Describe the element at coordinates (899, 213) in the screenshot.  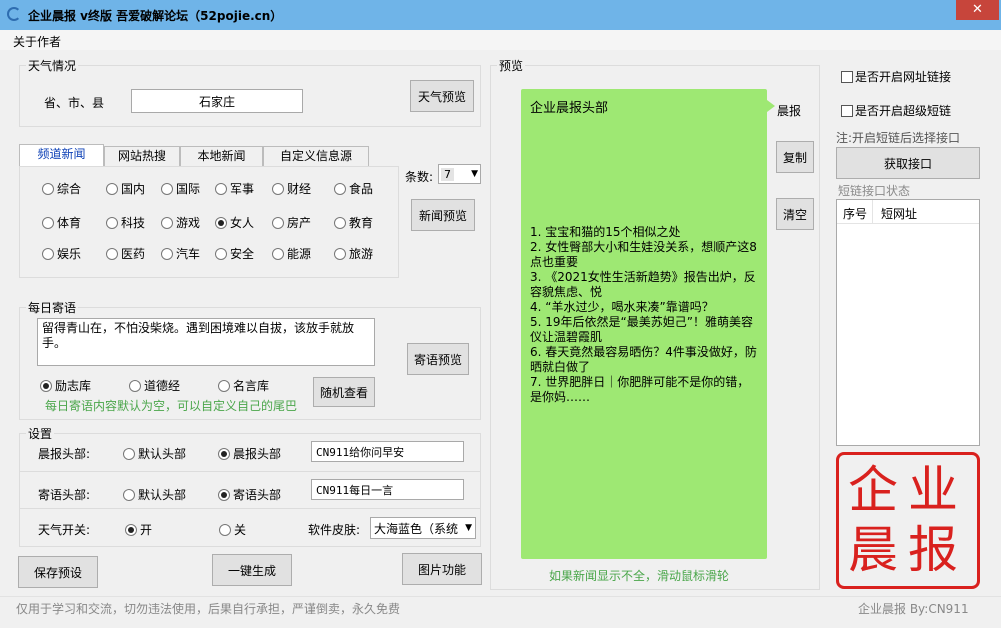
I see `col-url-header: 短网址` at that location.